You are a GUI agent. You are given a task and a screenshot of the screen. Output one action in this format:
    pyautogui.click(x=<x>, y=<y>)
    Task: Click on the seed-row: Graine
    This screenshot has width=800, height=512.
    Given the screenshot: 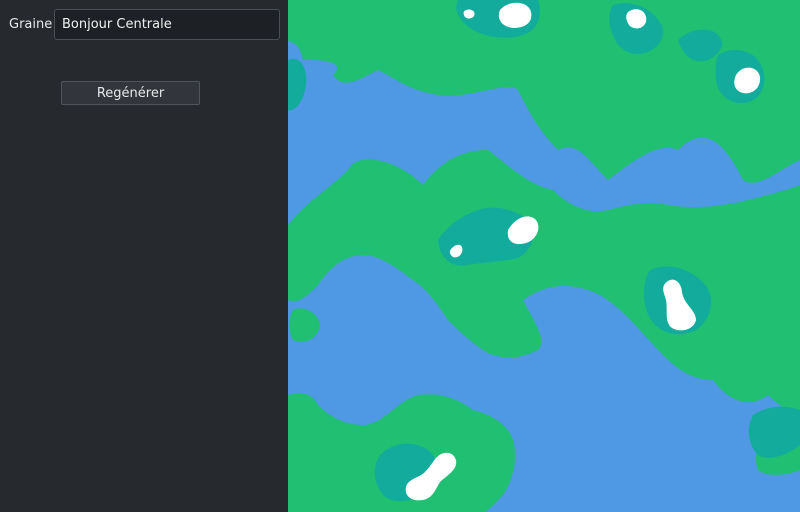 What is the action you would take?
    pyautogui.click(x=144, y=24)
    